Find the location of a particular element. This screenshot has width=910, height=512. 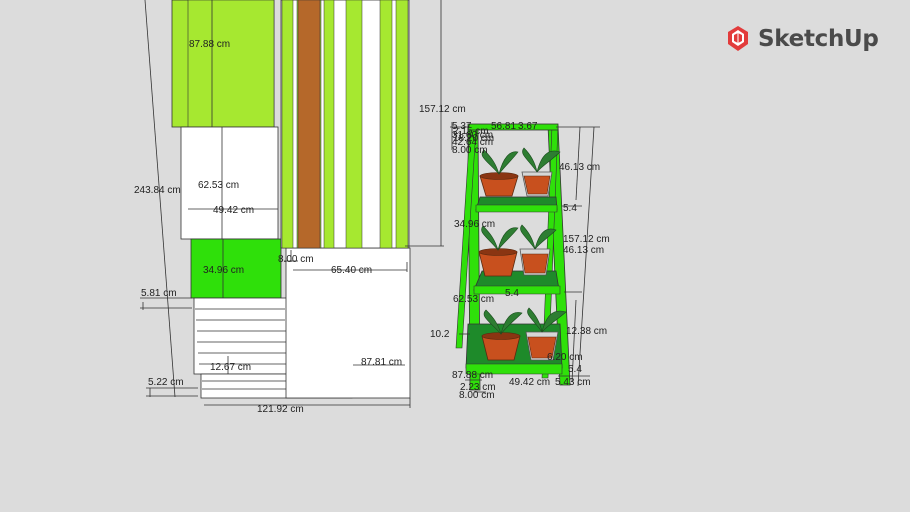

brand-name: SketchUp is located at coordinates (818, 39).